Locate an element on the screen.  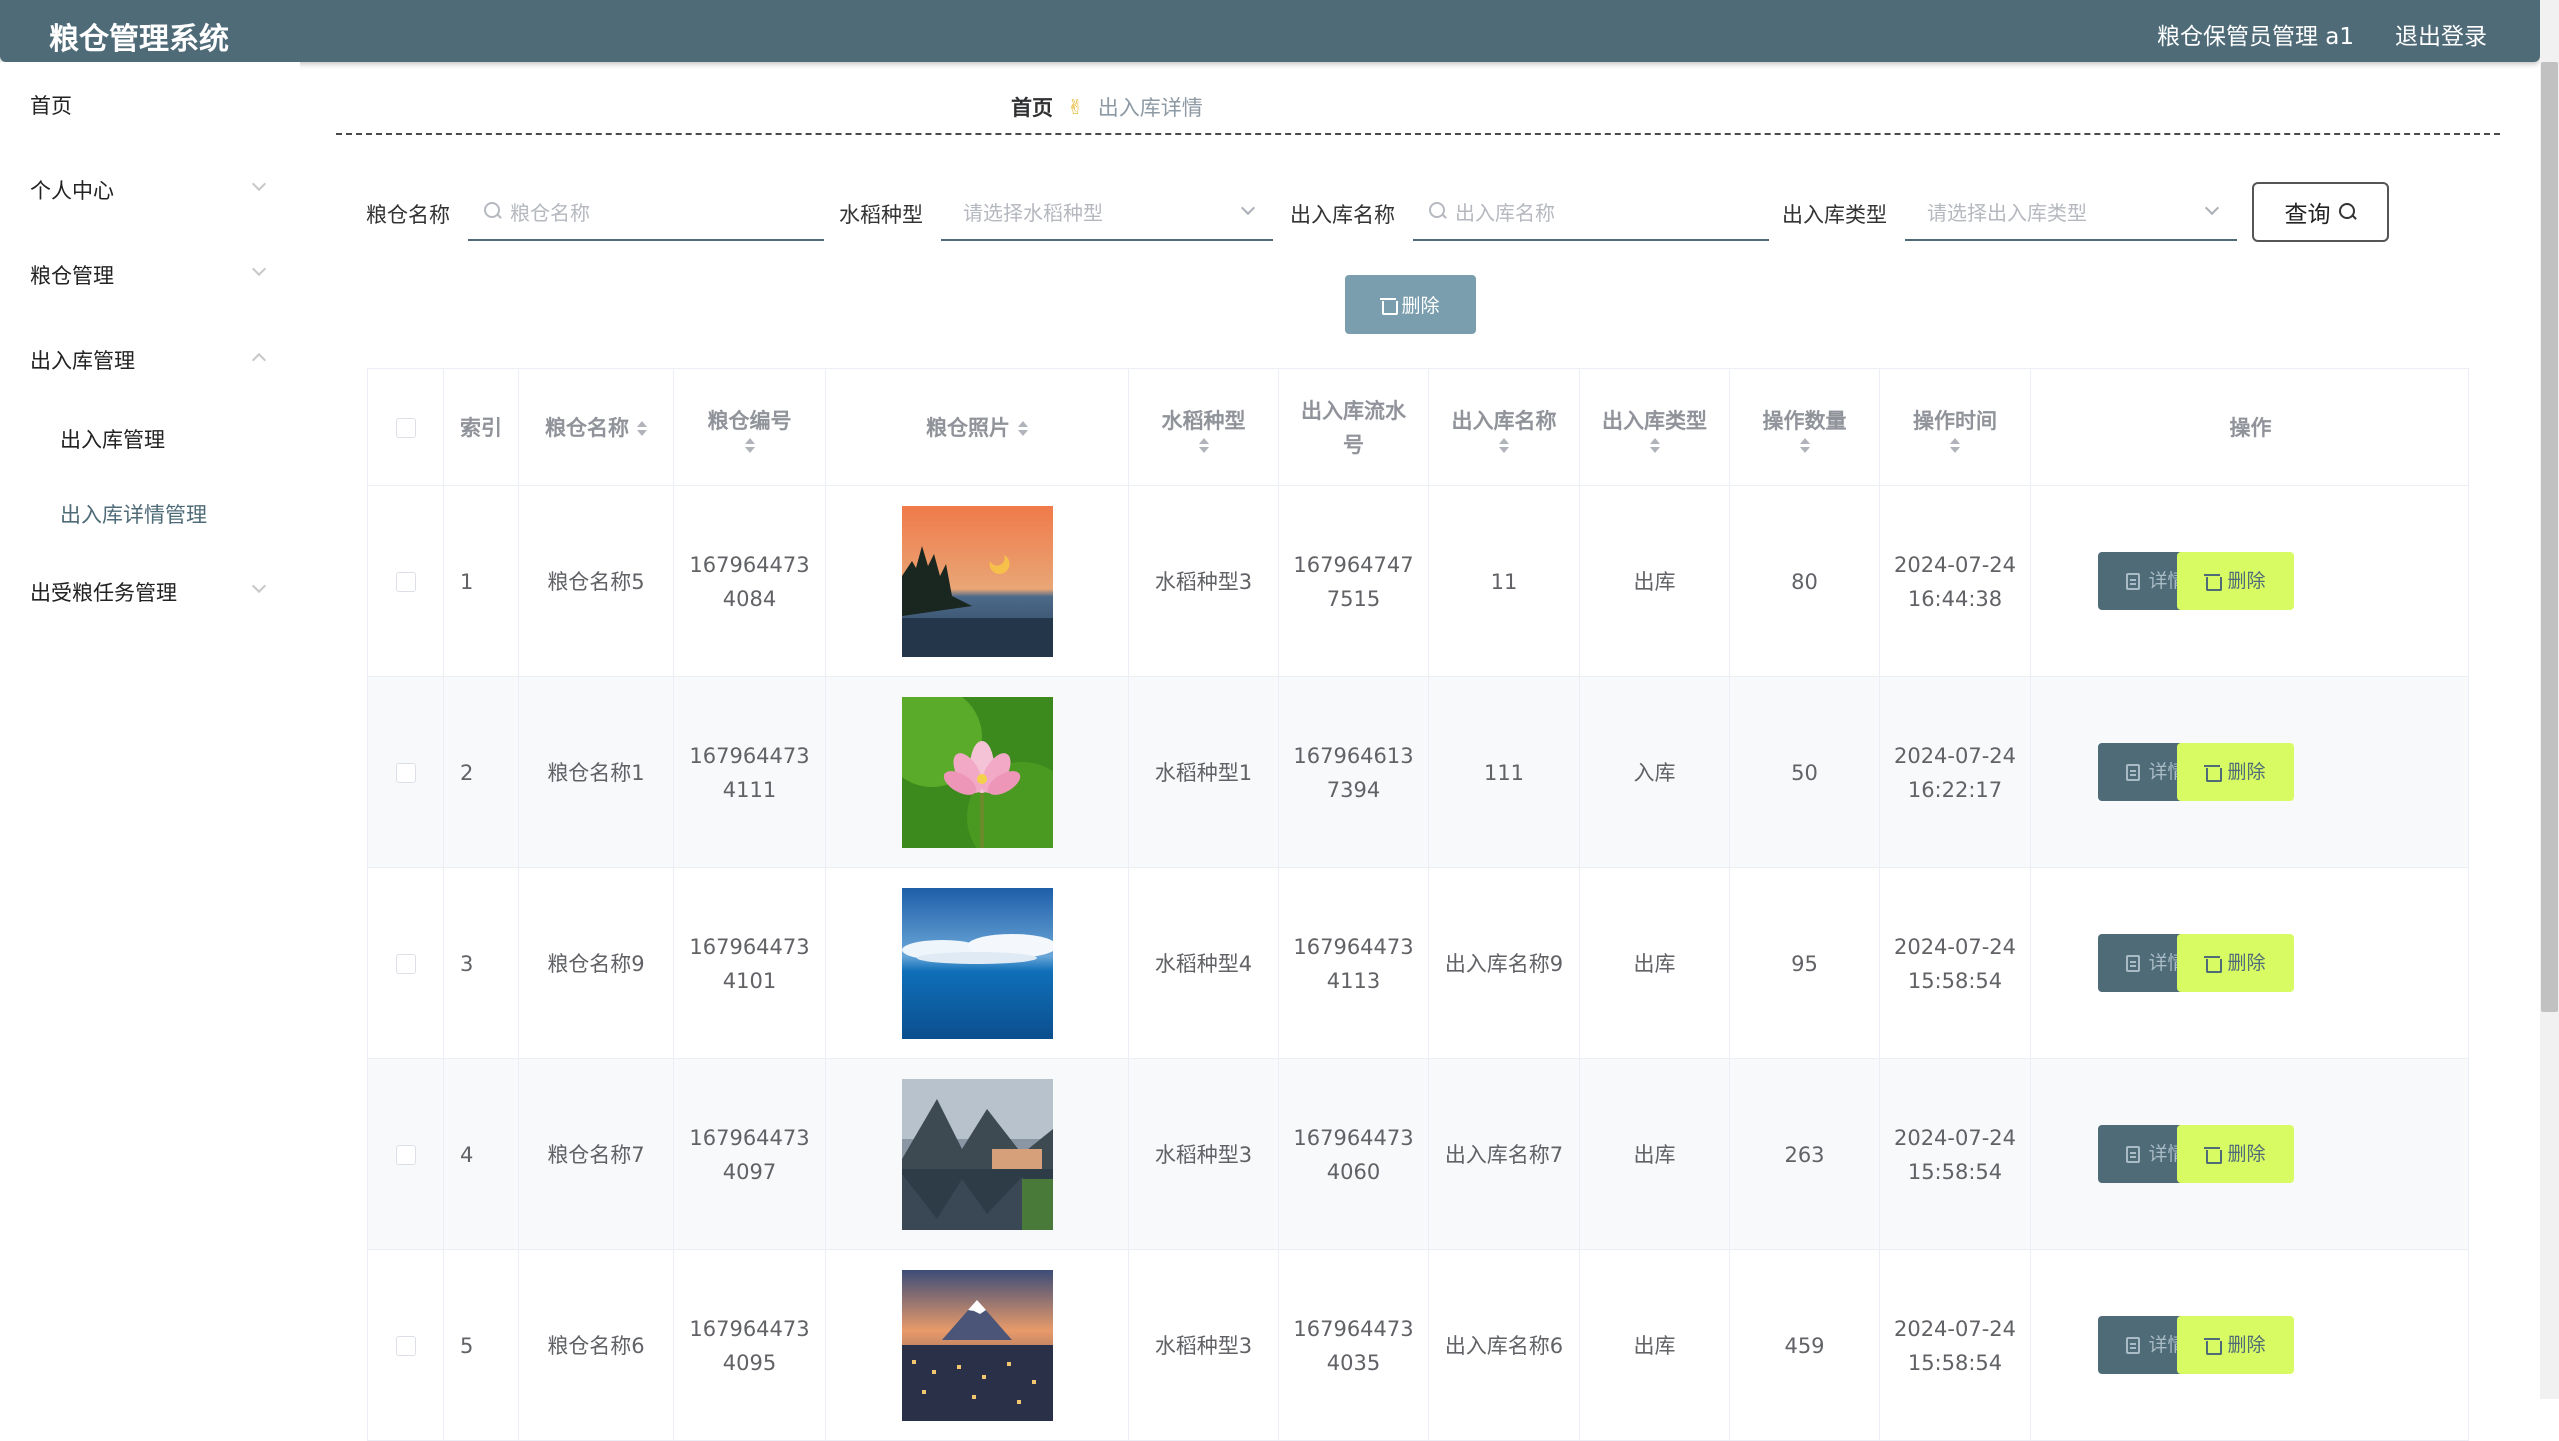
time-cell: 2024-07-24 15:58:54 is located at coordinates (1955, 963).